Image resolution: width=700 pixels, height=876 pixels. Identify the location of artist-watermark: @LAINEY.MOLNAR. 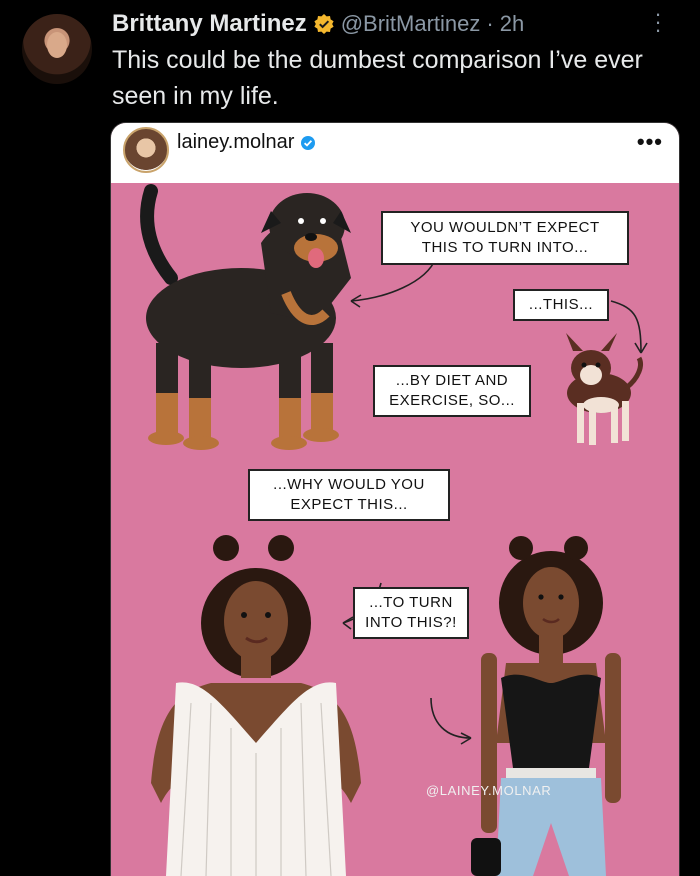
(489, 790).